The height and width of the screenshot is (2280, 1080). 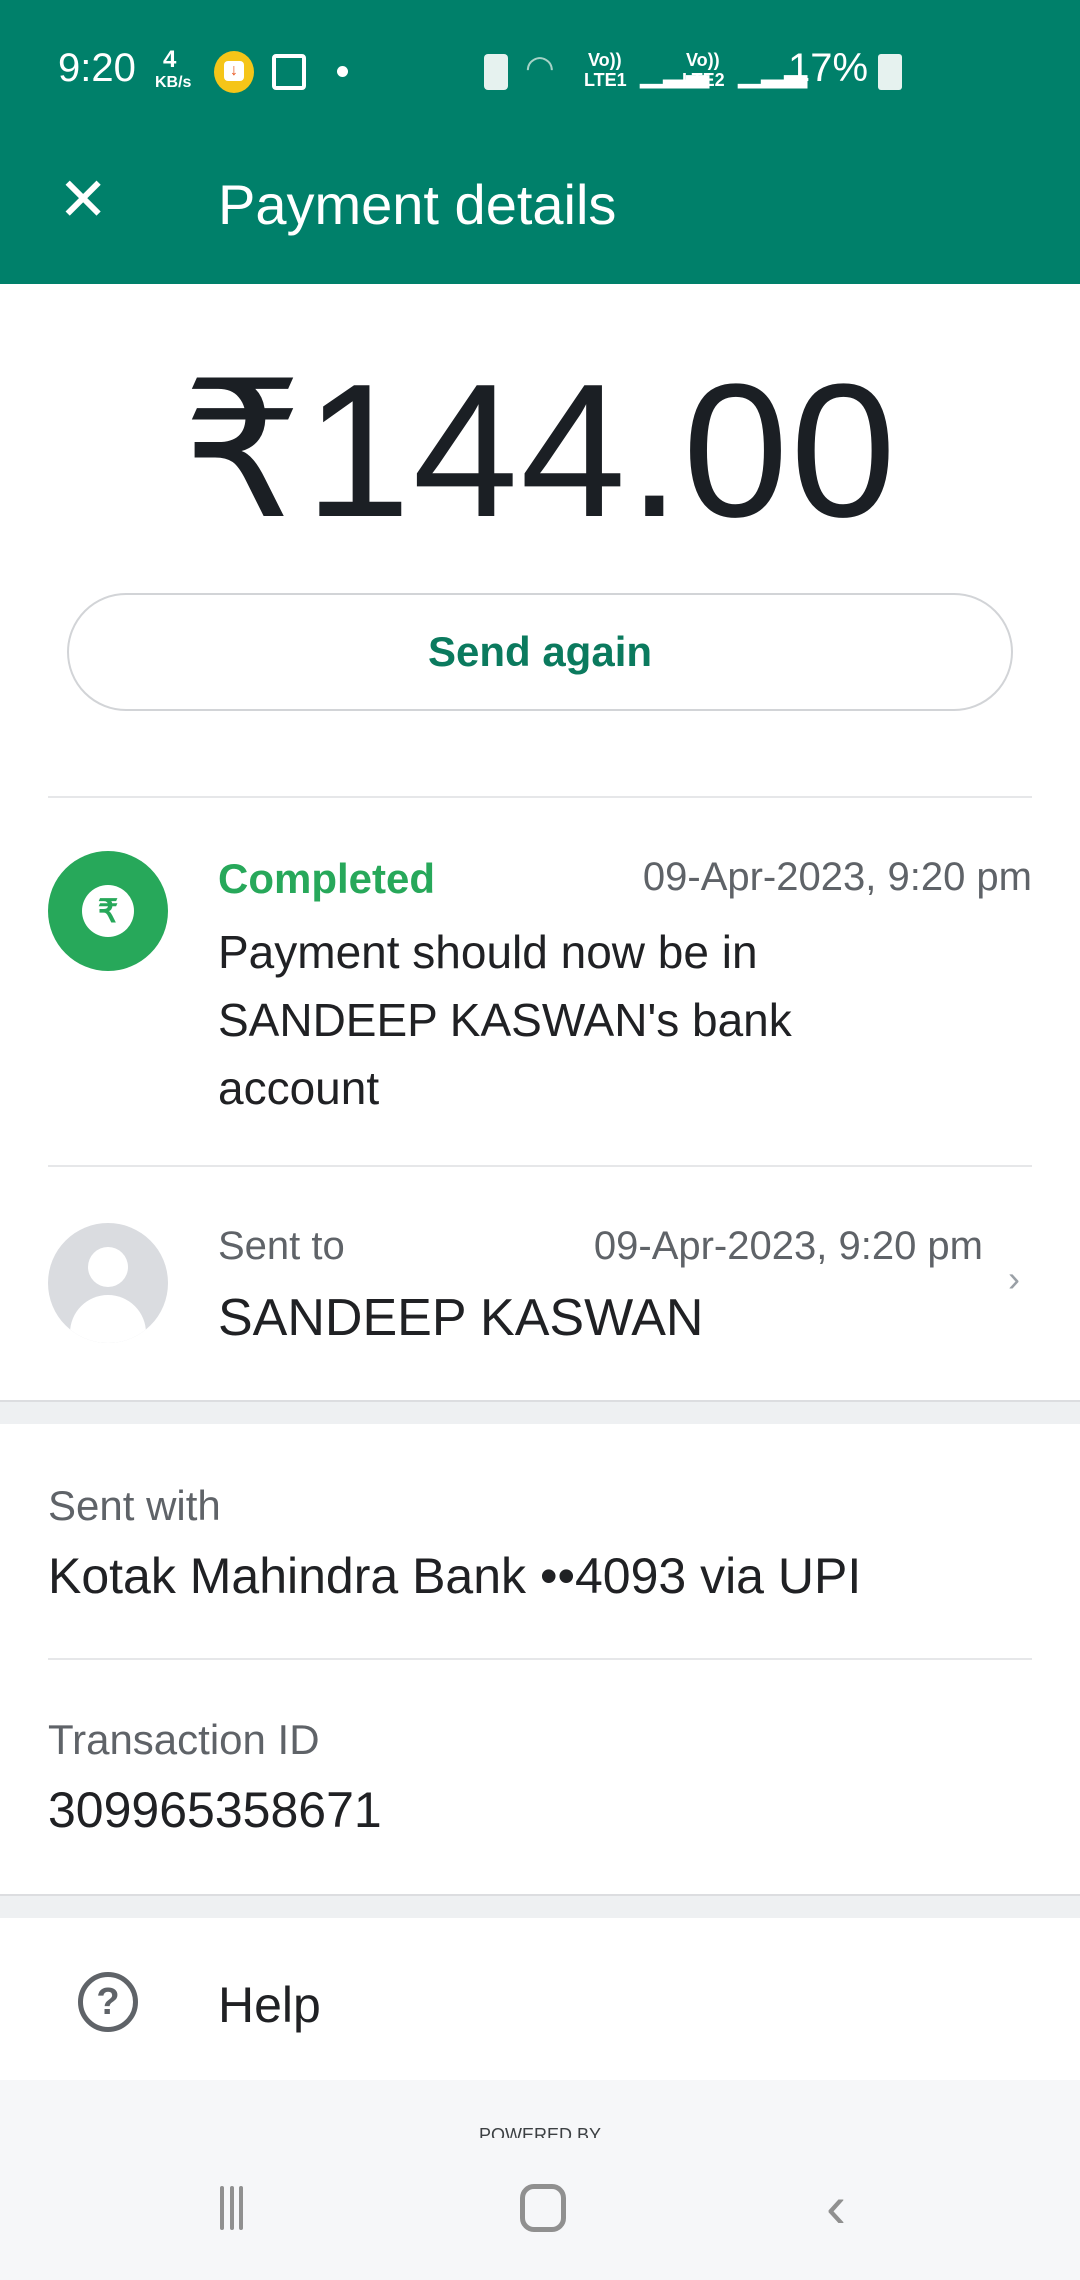 What do you see at coordinates (289, 72) in the screenshot?
I see `gallery-icon` at bounding box center [289, 72].